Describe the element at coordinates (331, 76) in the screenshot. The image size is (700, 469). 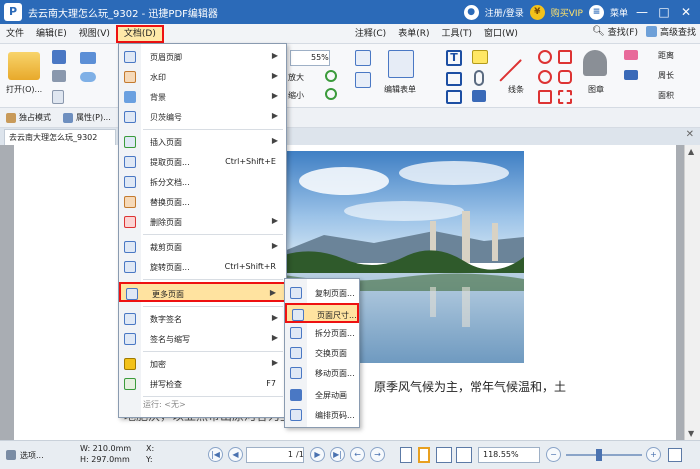
I see `zoom-in-icon` at that location.